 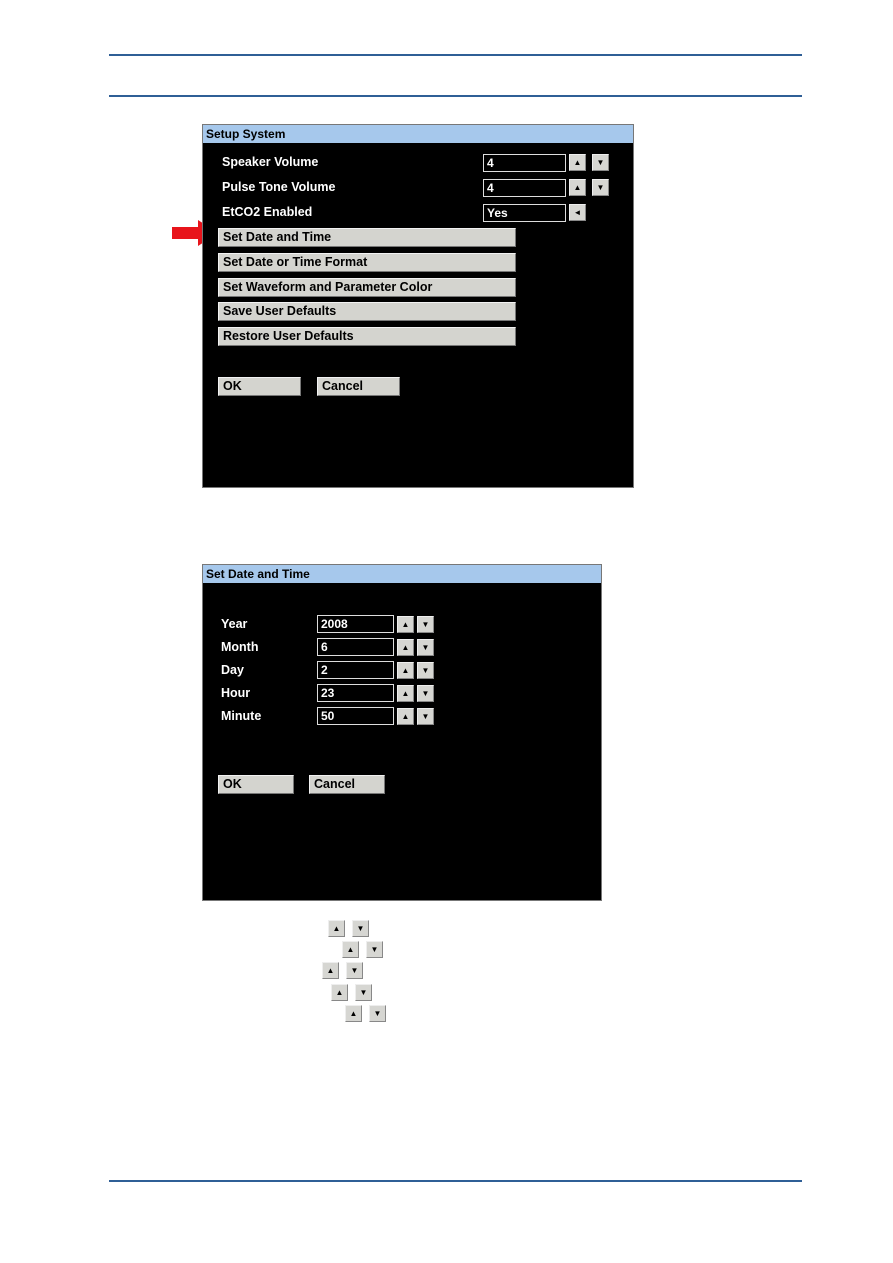 I want to click on year-down-button: ▼, so click(x=425, y=624).